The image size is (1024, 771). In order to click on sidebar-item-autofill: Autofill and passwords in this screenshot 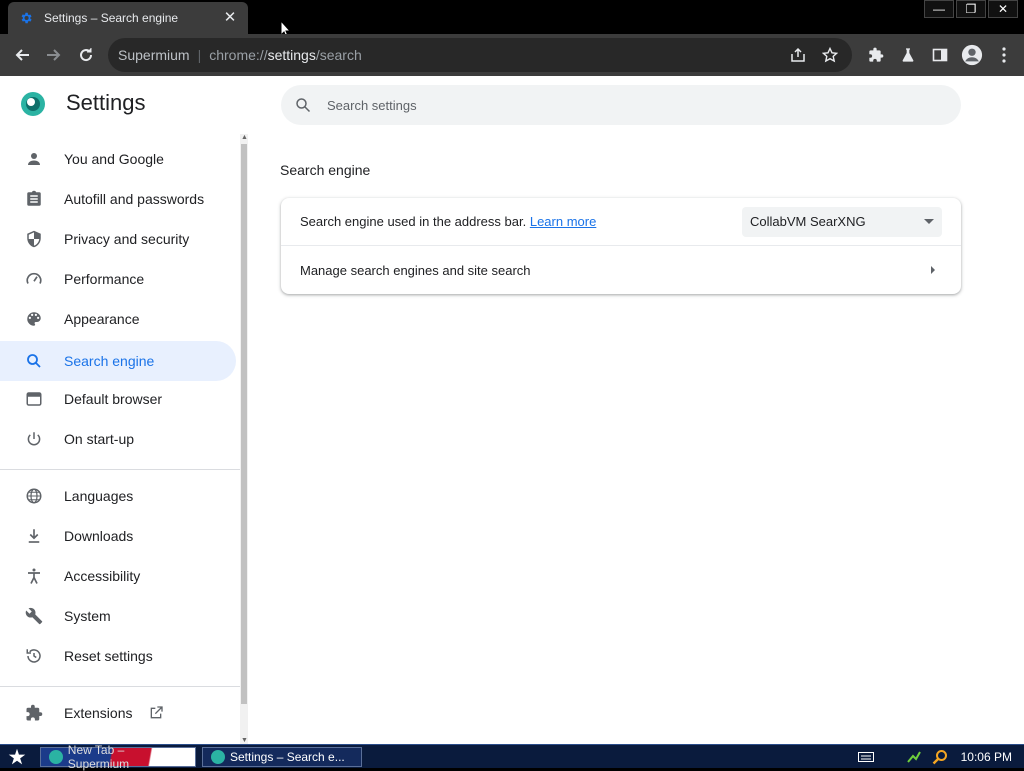, I will do `click(118, 199)`.